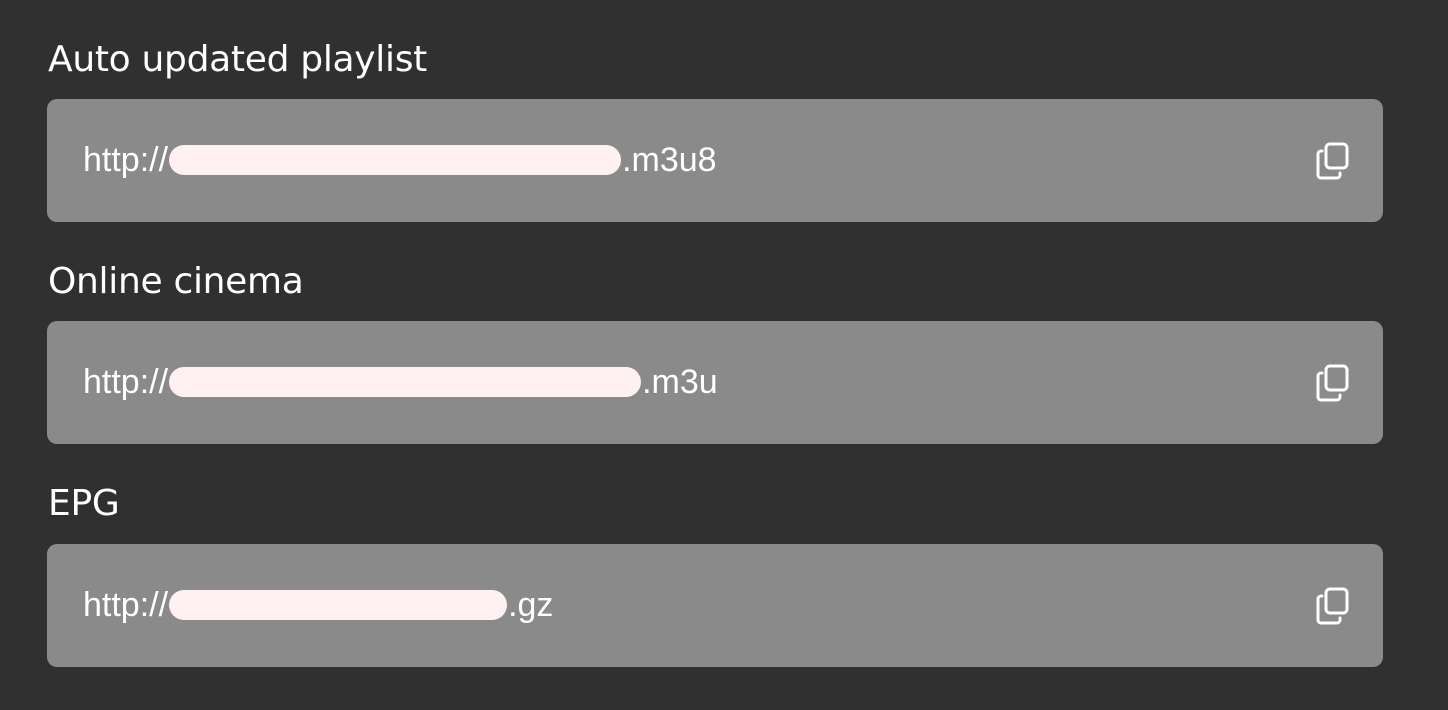  I want to click on url-text-epg: http:// .gz, so click(318, 605).